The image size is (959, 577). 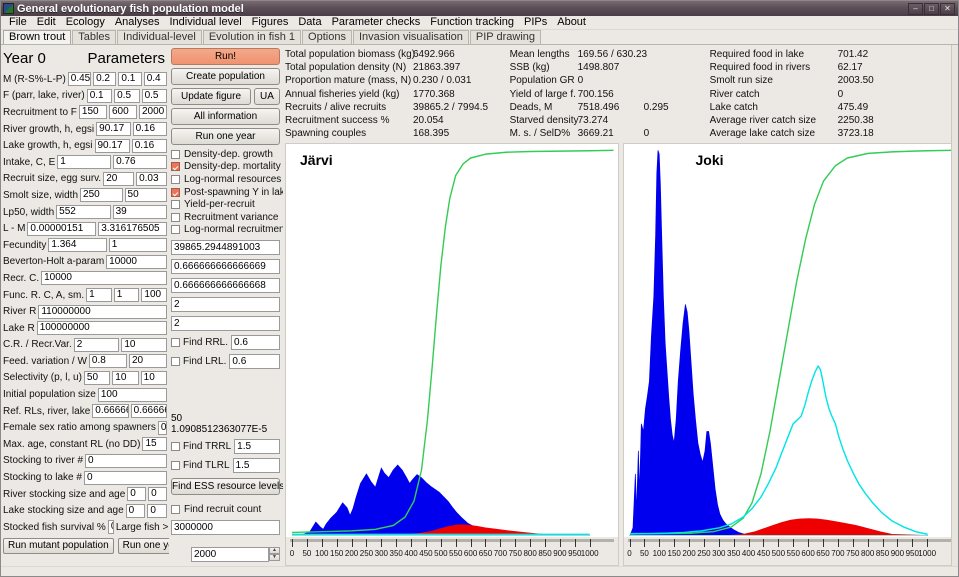 What do you see at coordinates (257, 447) in the screenshot?
I see `find-trrl-field: 1.5` at bounding box center [257, 447].